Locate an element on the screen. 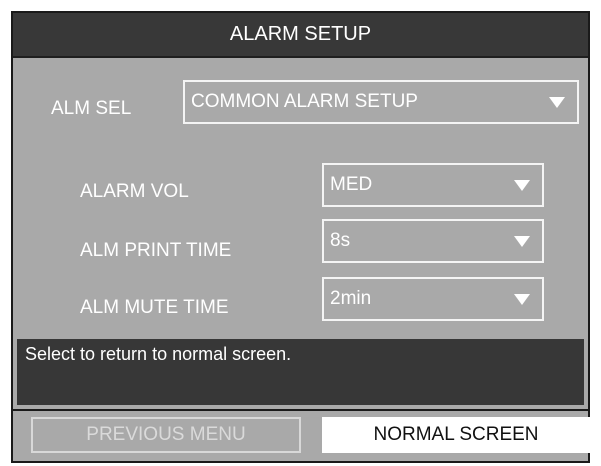 The width and height of the screenshot is (601, 466). footer-bar: PREVIOUS MENU NORMAL SCREEN is located at coordinates (301, 435).